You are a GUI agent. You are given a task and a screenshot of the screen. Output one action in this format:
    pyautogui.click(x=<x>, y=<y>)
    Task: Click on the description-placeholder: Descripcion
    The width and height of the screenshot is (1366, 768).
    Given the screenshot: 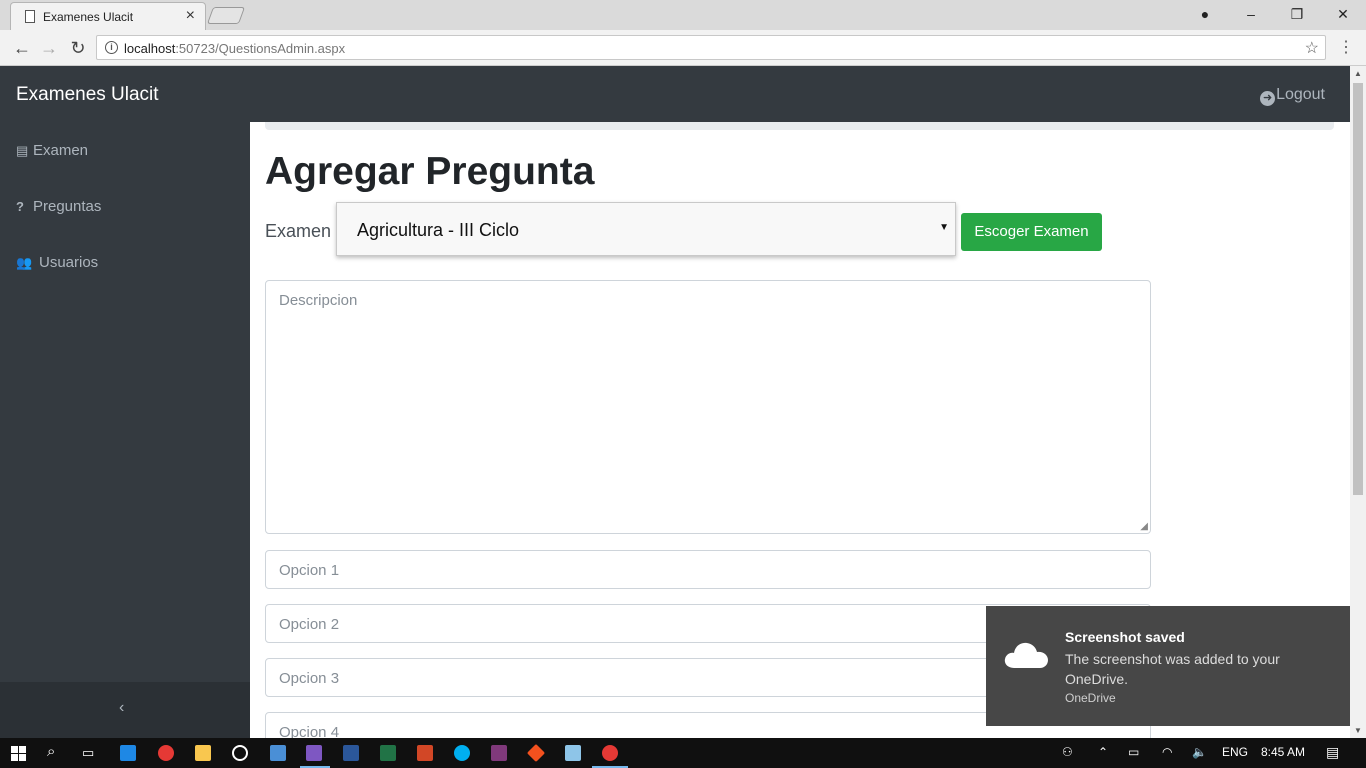 What is the action you would take?
    pyautogui.click(x=318, y=300)
    